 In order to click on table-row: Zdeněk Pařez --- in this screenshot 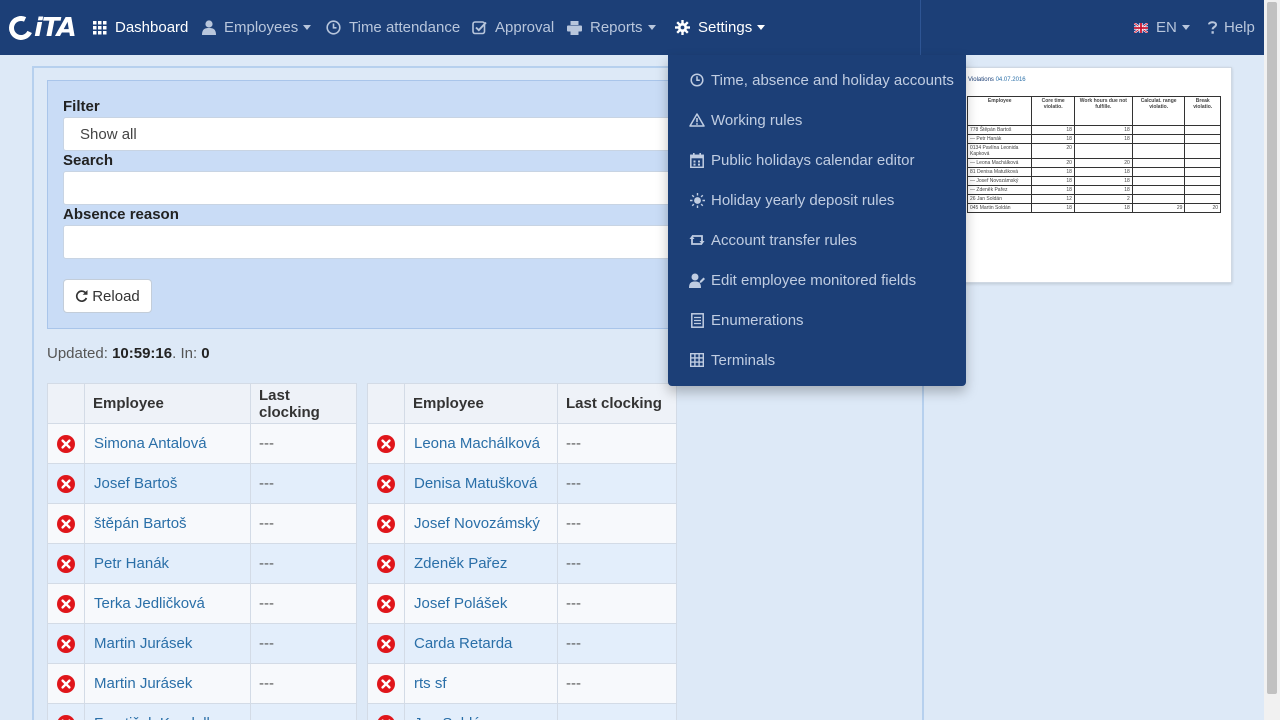, I will do `click(522, 563)`.